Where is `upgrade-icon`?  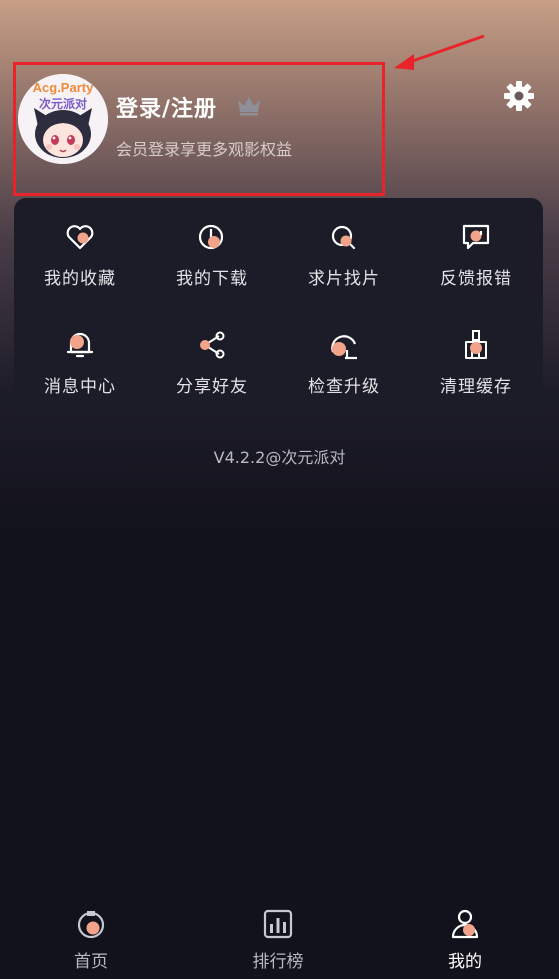
upgrade-icon is located at coordinates (344, 347).